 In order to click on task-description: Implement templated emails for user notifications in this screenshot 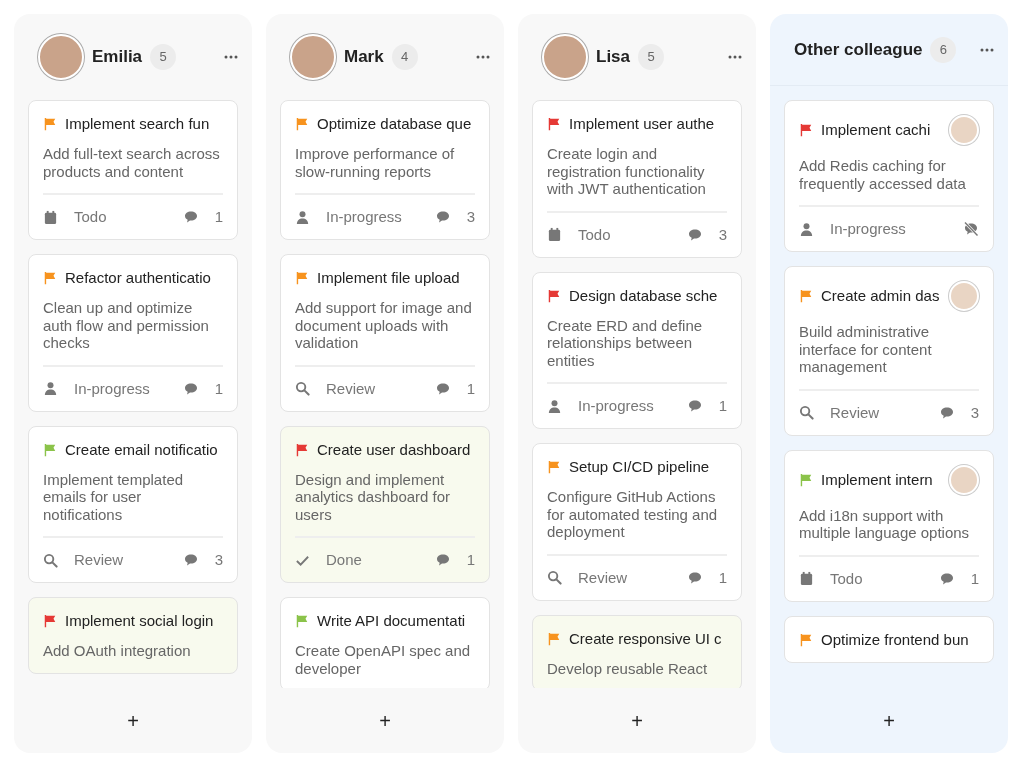, I will do `click(114, 496)`.